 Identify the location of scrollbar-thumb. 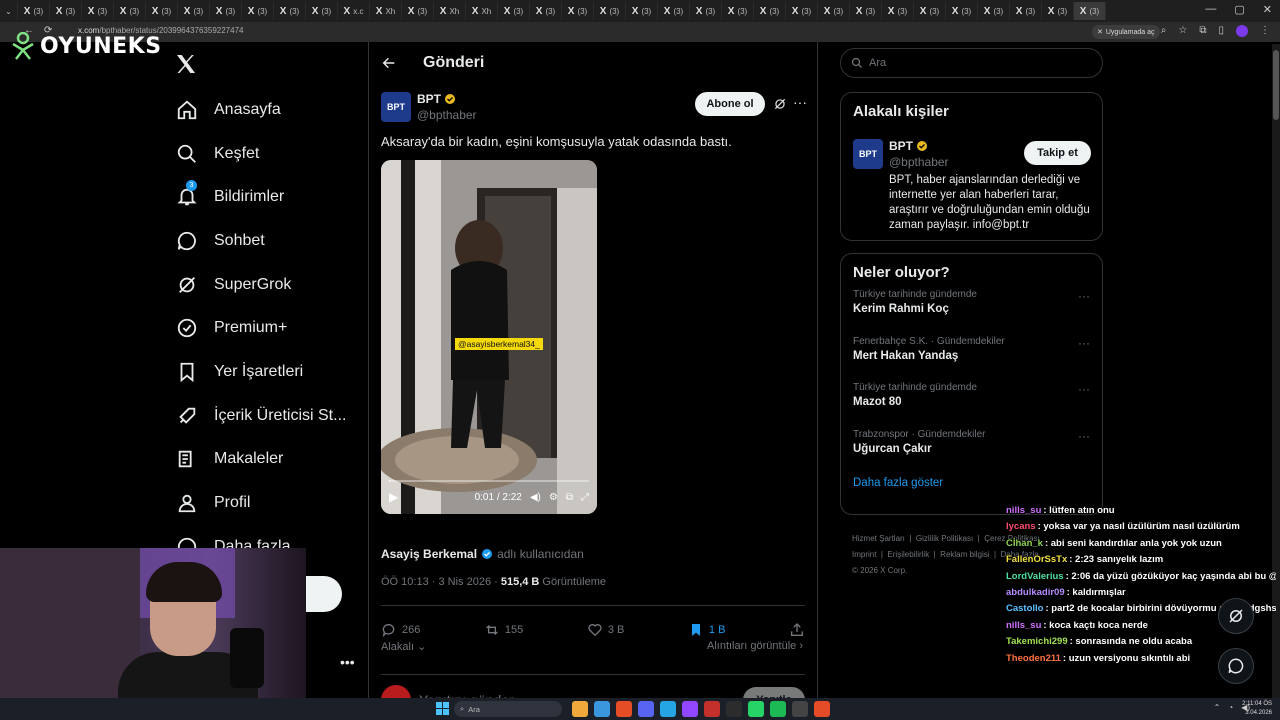
(1276, 85).